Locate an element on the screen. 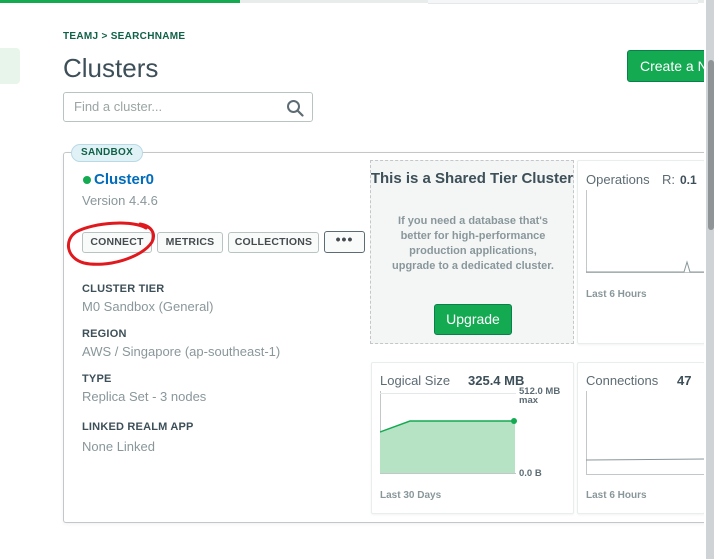 Image resolution: width=724 pixels, height=559 pixels. logical-size-title: Logical Size is located at coordinates (415, 380).